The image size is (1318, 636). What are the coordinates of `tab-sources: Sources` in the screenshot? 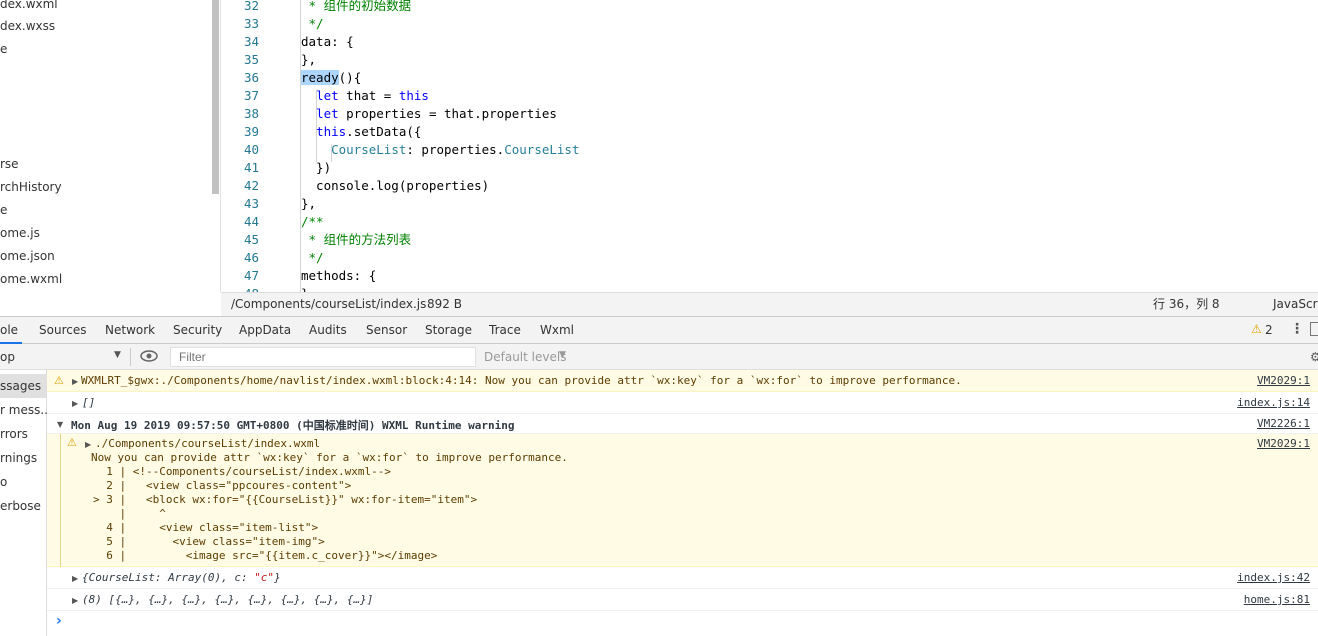 It's located at (62, 330).